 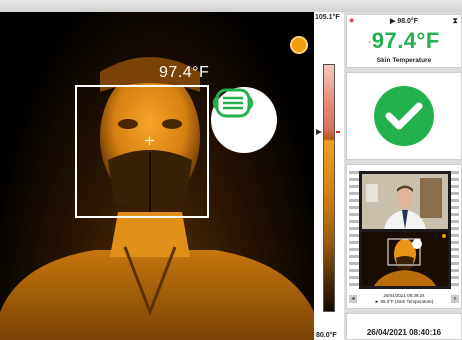 I want to click on scale-min-label: 80.0°F, so click(x=326, y=335).